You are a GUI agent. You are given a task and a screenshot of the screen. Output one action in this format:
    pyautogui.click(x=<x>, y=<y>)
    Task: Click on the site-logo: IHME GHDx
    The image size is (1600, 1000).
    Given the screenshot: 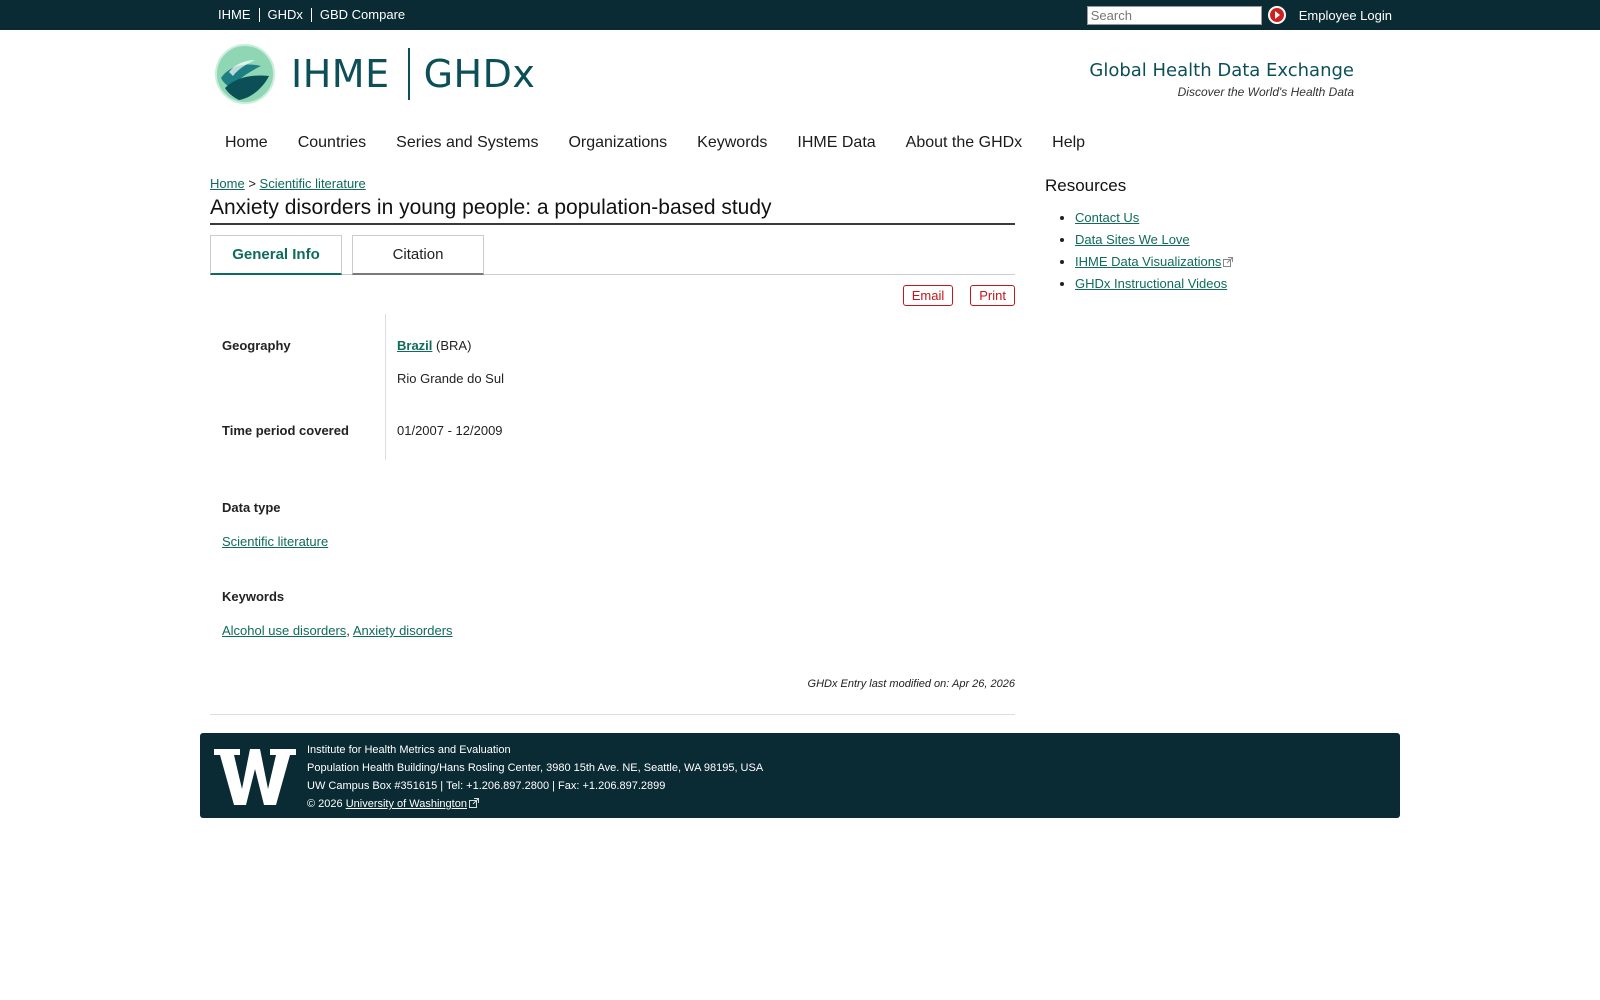 What is the action you would take?
    pyautogui.click(x=375, y=74)
    